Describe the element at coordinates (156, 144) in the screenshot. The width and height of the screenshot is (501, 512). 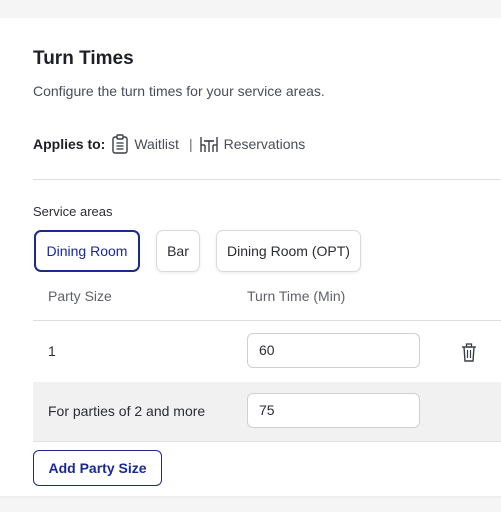
I see `applies-to-waitlist: Waitlist` at that location.